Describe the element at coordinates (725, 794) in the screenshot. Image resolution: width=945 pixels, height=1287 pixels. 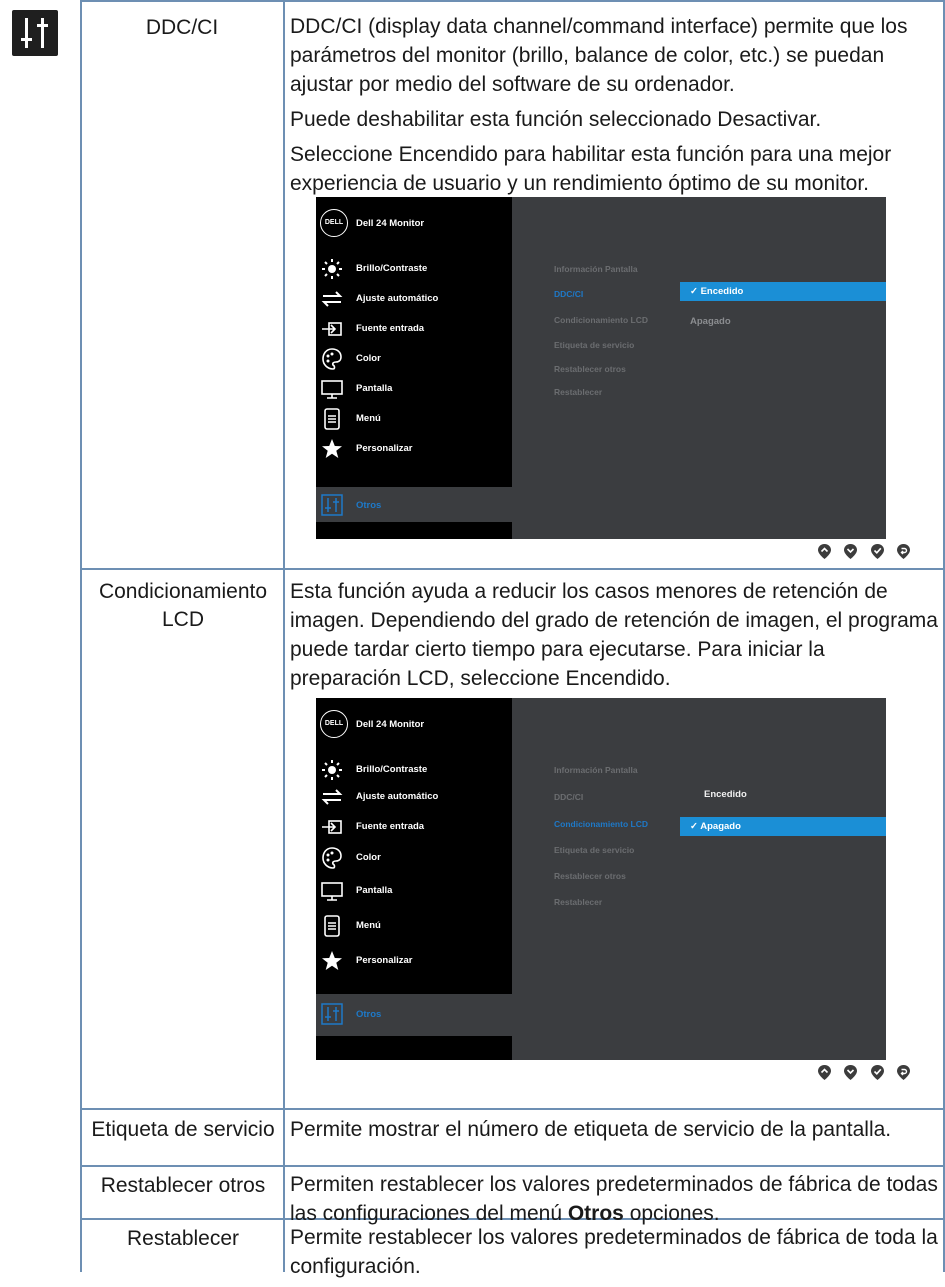
I see `osd-option-on: Encedido` at that location.